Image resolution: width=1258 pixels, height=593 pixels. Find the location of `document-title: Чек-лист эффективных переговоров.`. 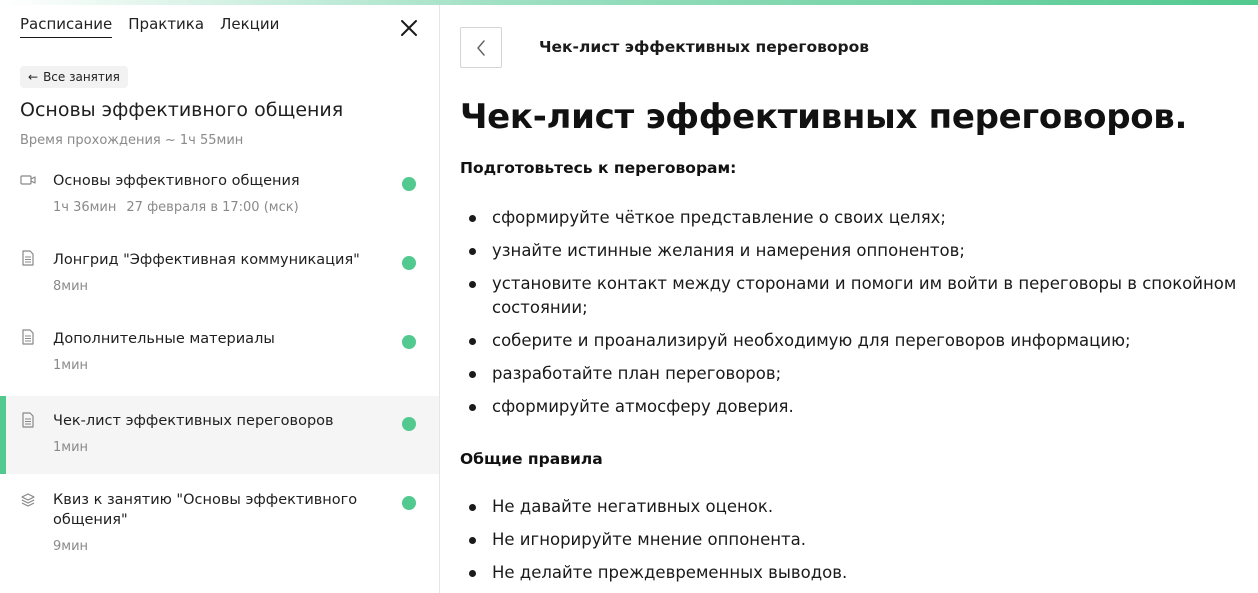

document-title: Чек-лист эффективных переговоров. is located at coordinates (824, 117).